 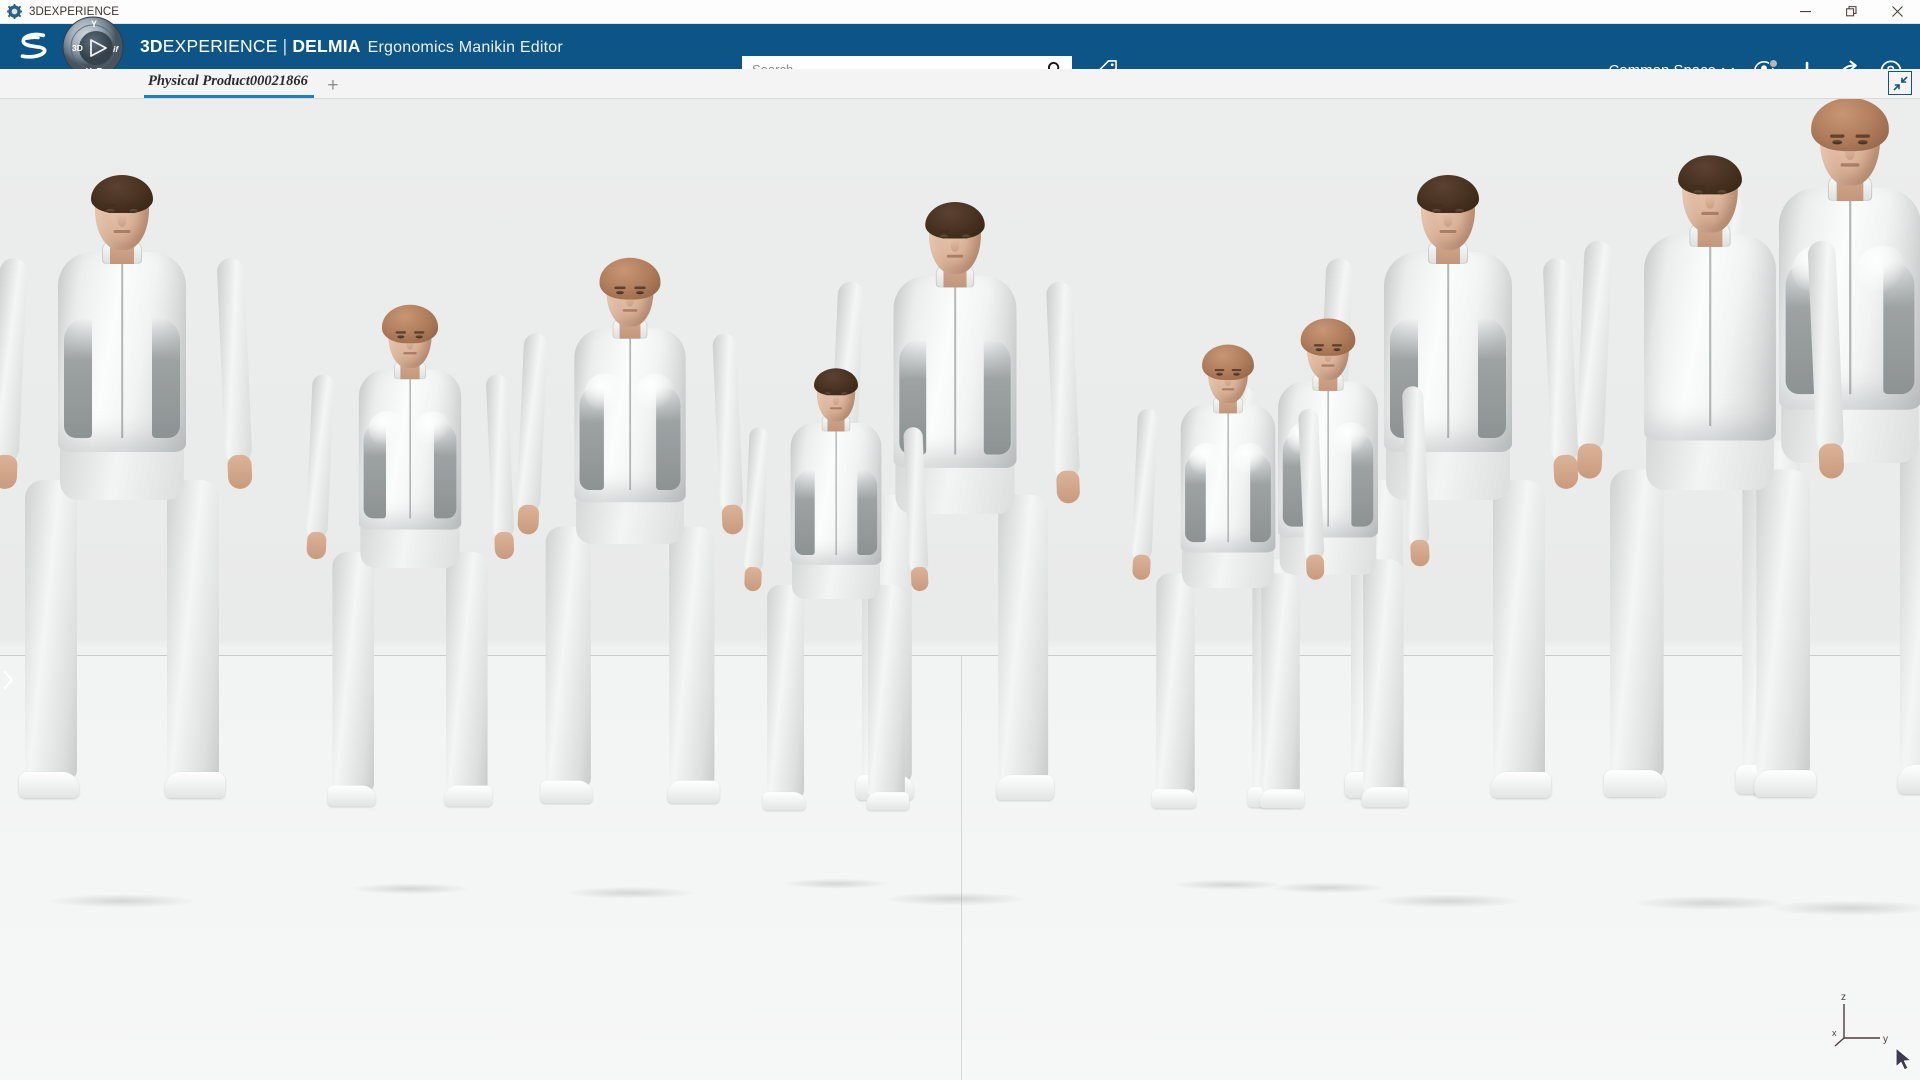 I want to click on os-titlebar: 3DEXPERIENCE, so click(x=960, y=12).